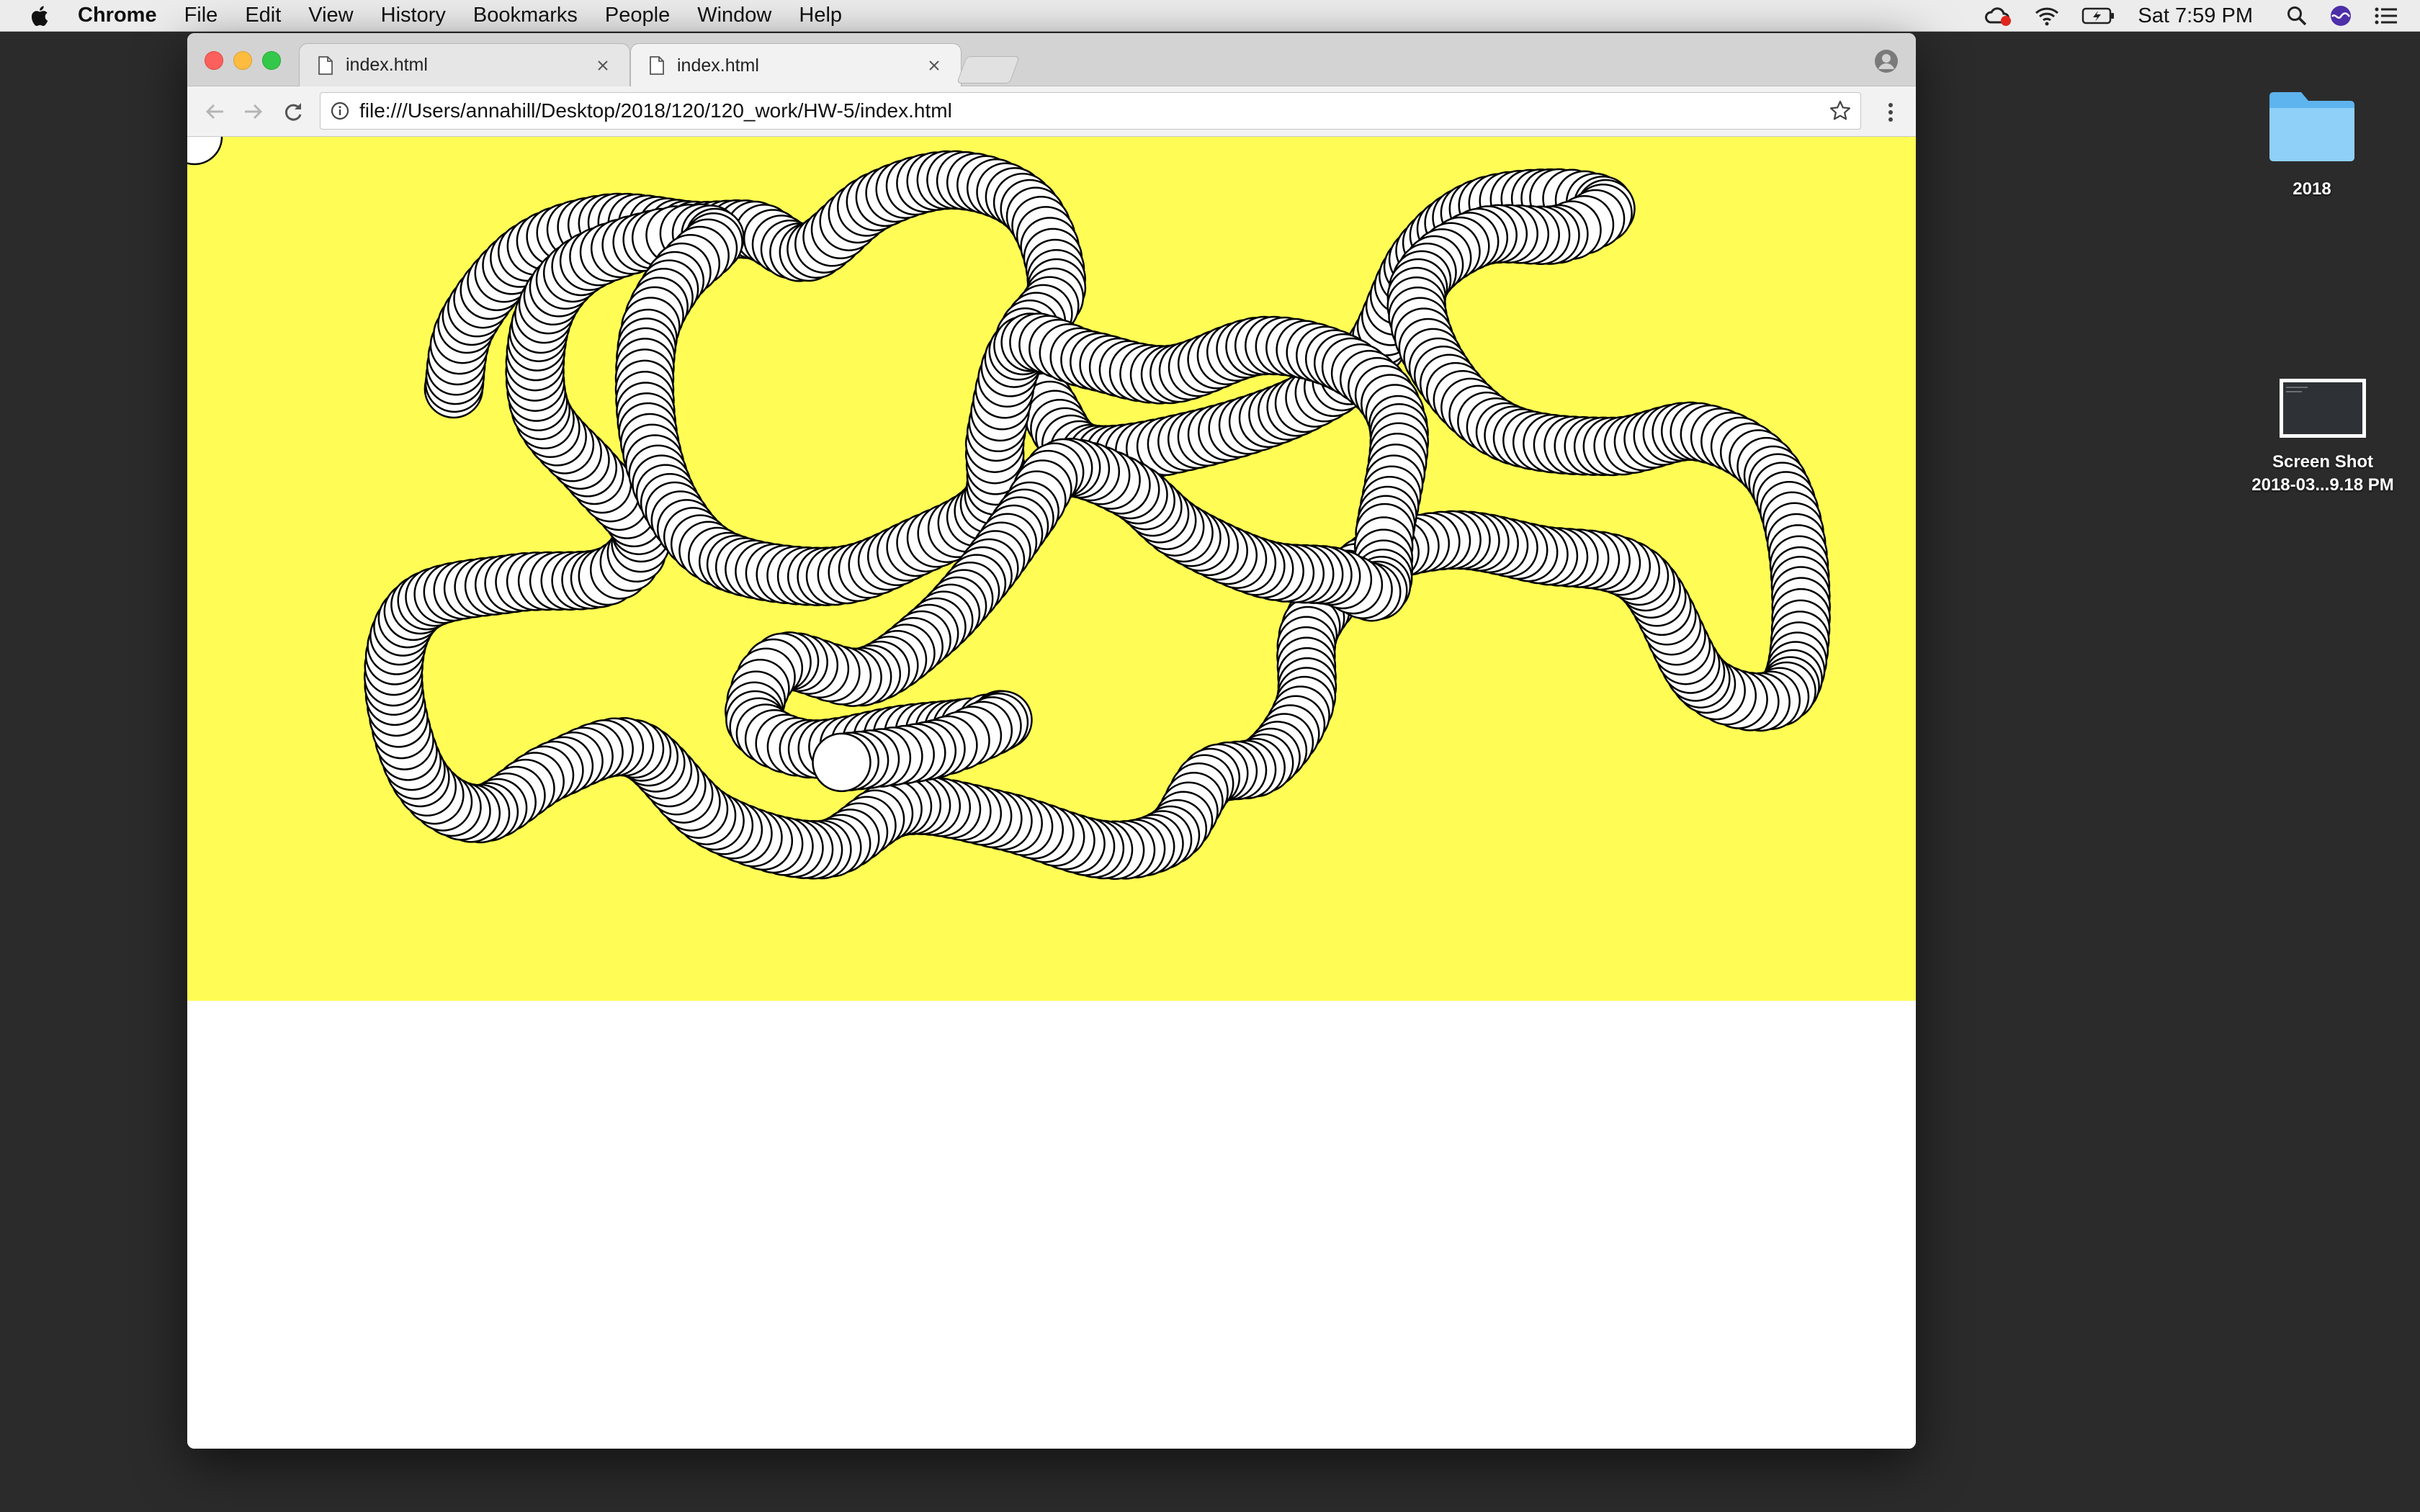 This screenshot has height=1512, width=2420. I want to click on menu-edit: Edit, so click(263, 15).